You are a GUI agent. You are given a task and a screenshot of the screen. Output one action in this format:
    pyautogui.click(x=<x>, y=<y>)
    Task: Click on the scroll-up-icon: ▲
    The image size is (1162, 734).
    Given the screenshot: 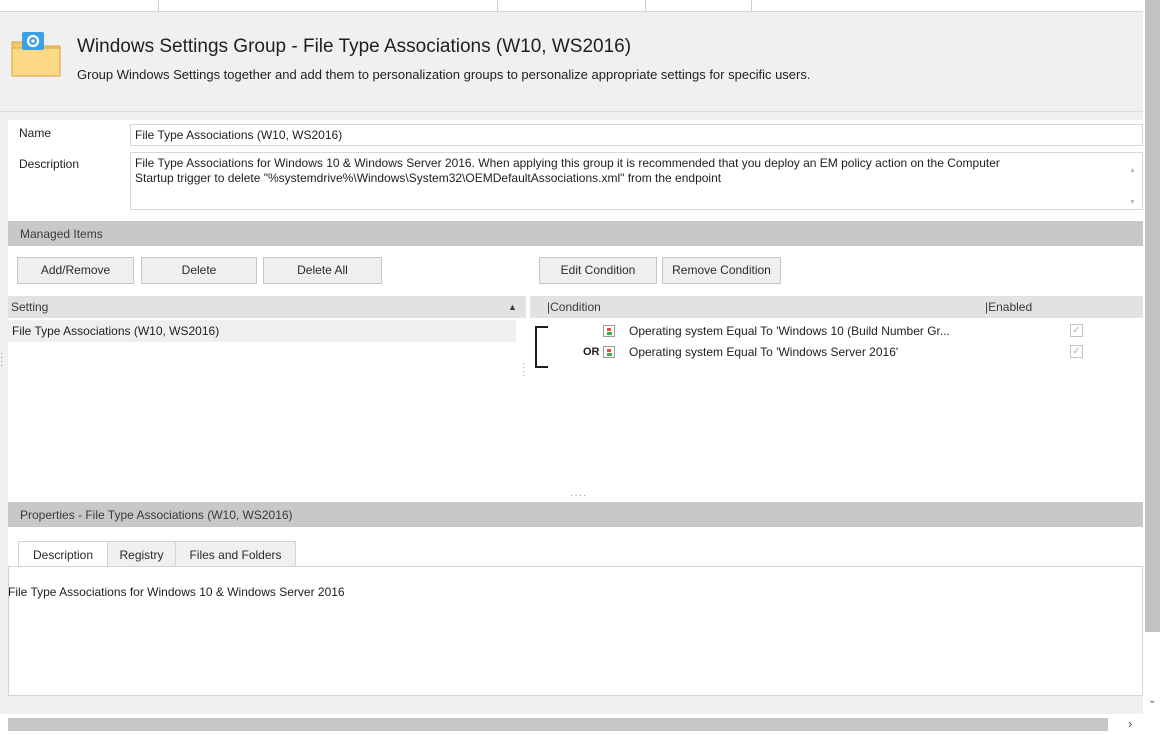 What is the action you would take?
    pyautogui.click(x=1132, y=170)
    